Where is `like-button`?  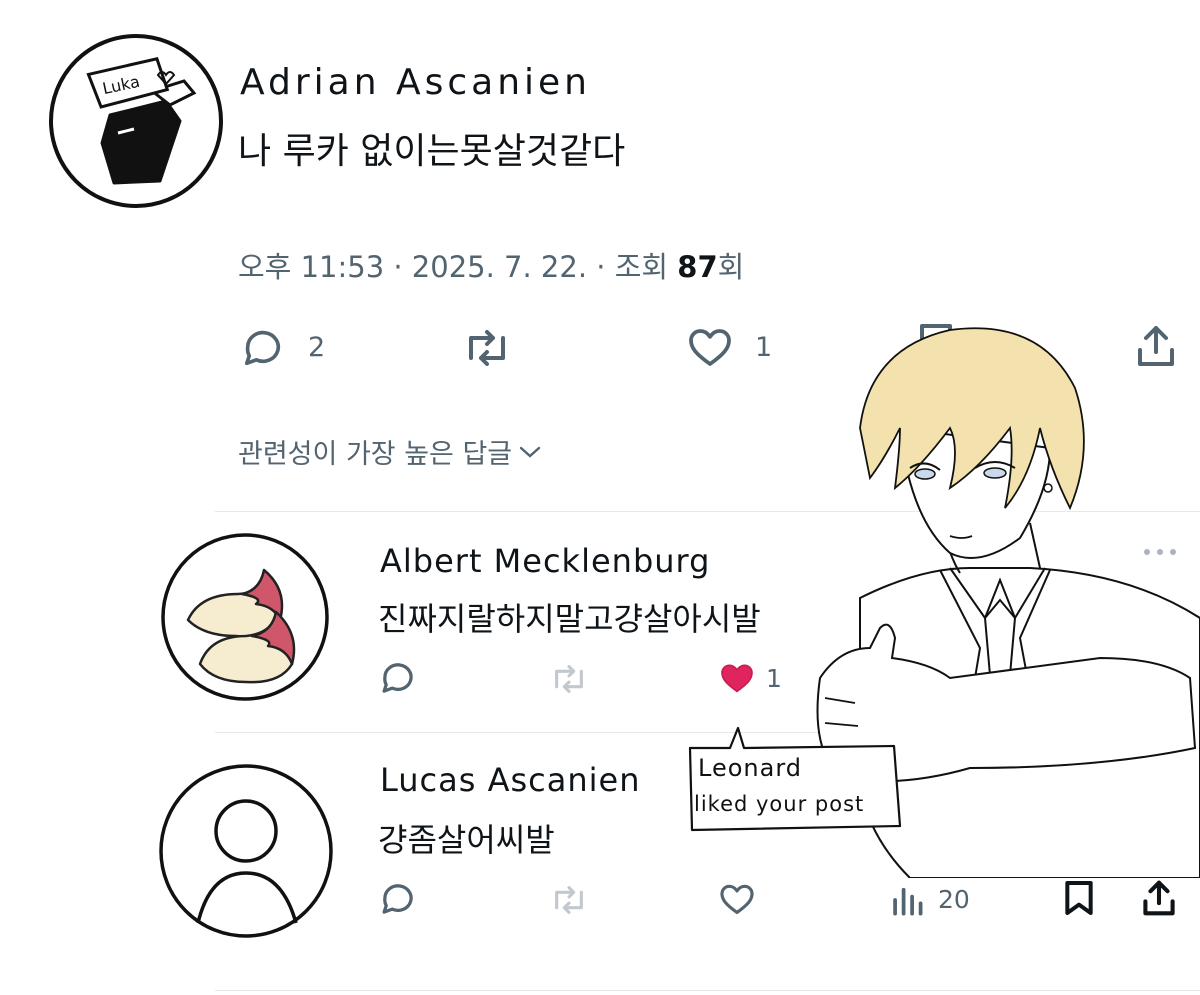
like-button is located at coordinates (710, 347).